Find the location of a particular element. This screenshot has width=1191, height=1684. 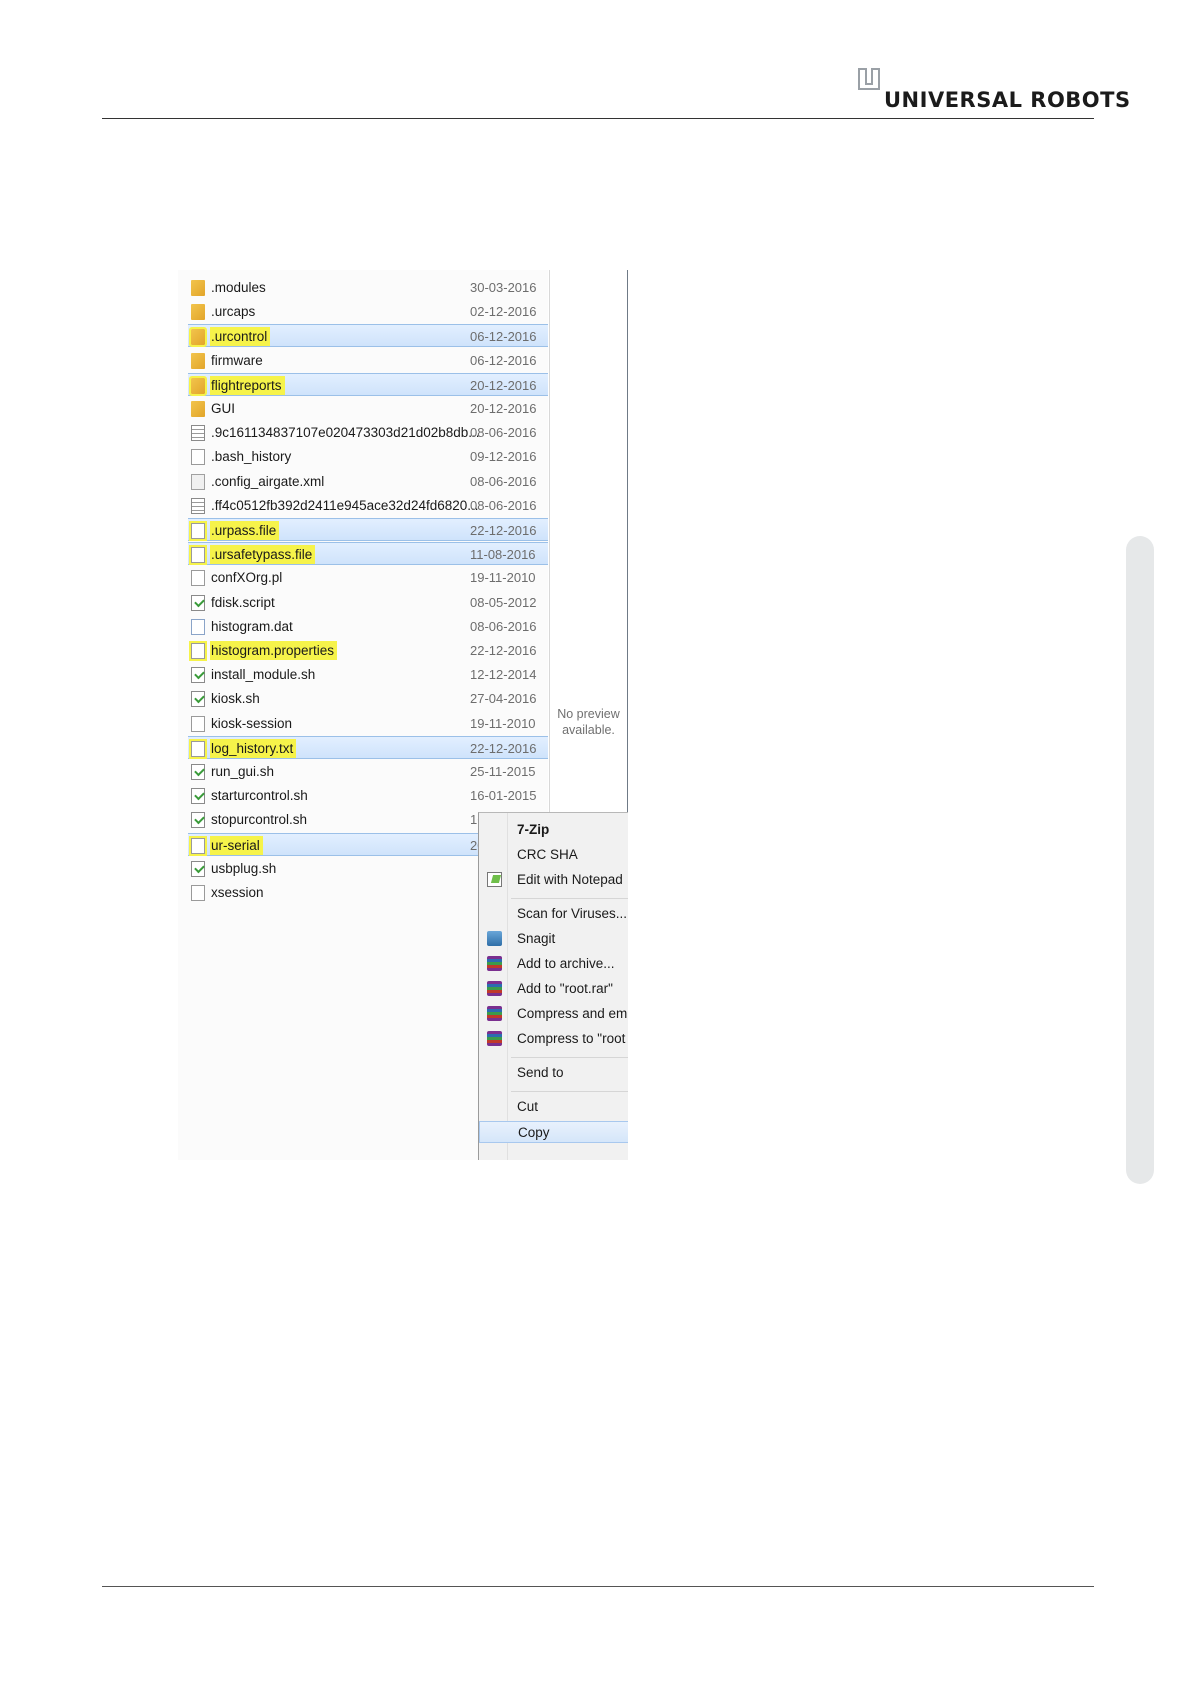

file-name: .modules is located at coordinates (238, 287).